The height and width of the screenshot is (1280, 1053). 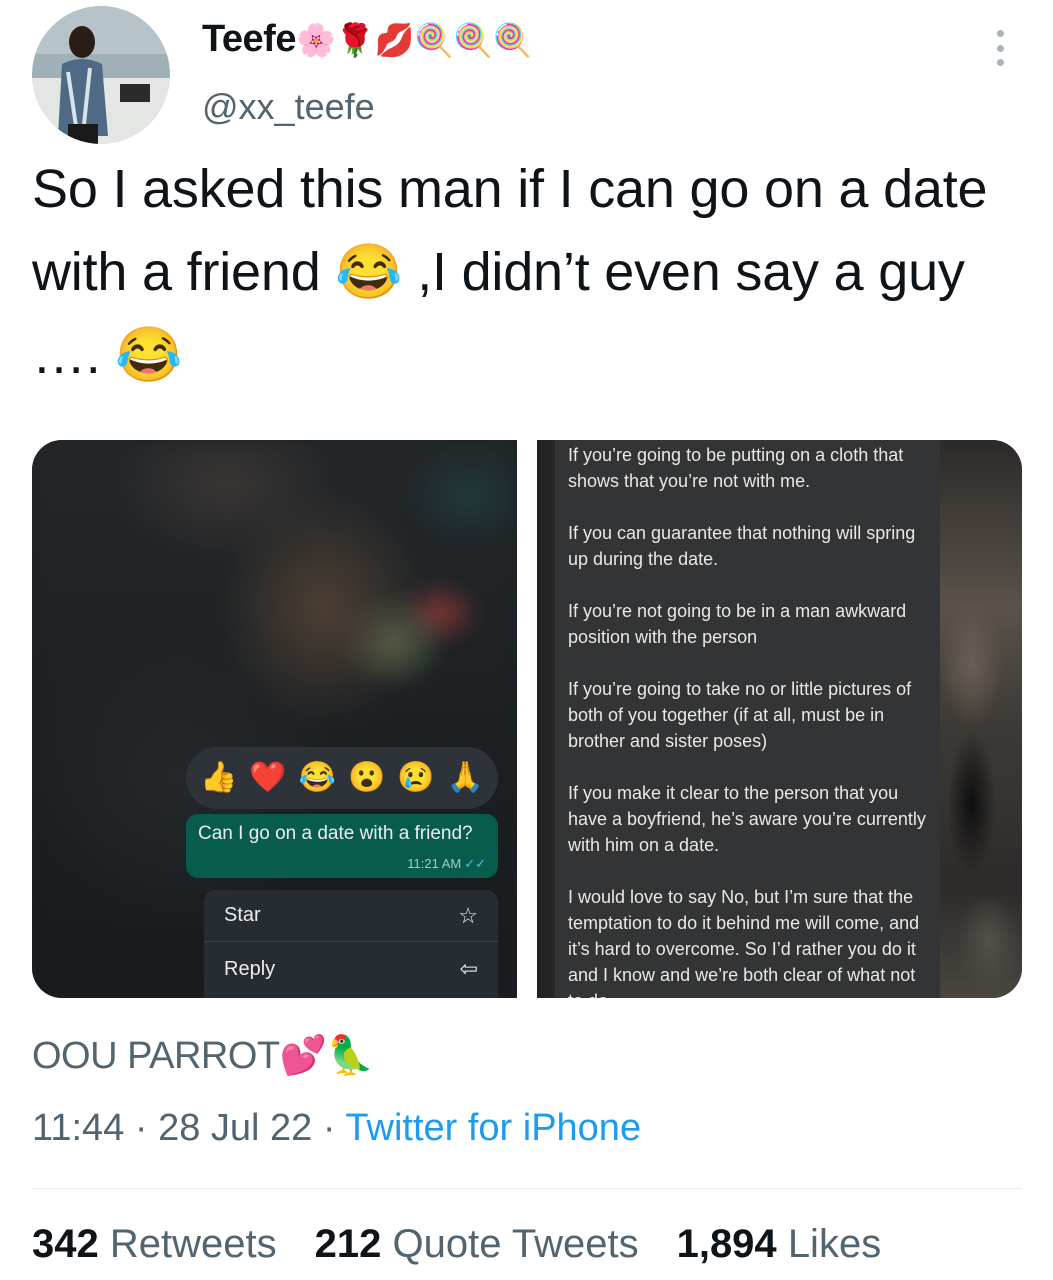 I want to click on tweet-date: 28 Jul 22, so click(x=235, y=1128).